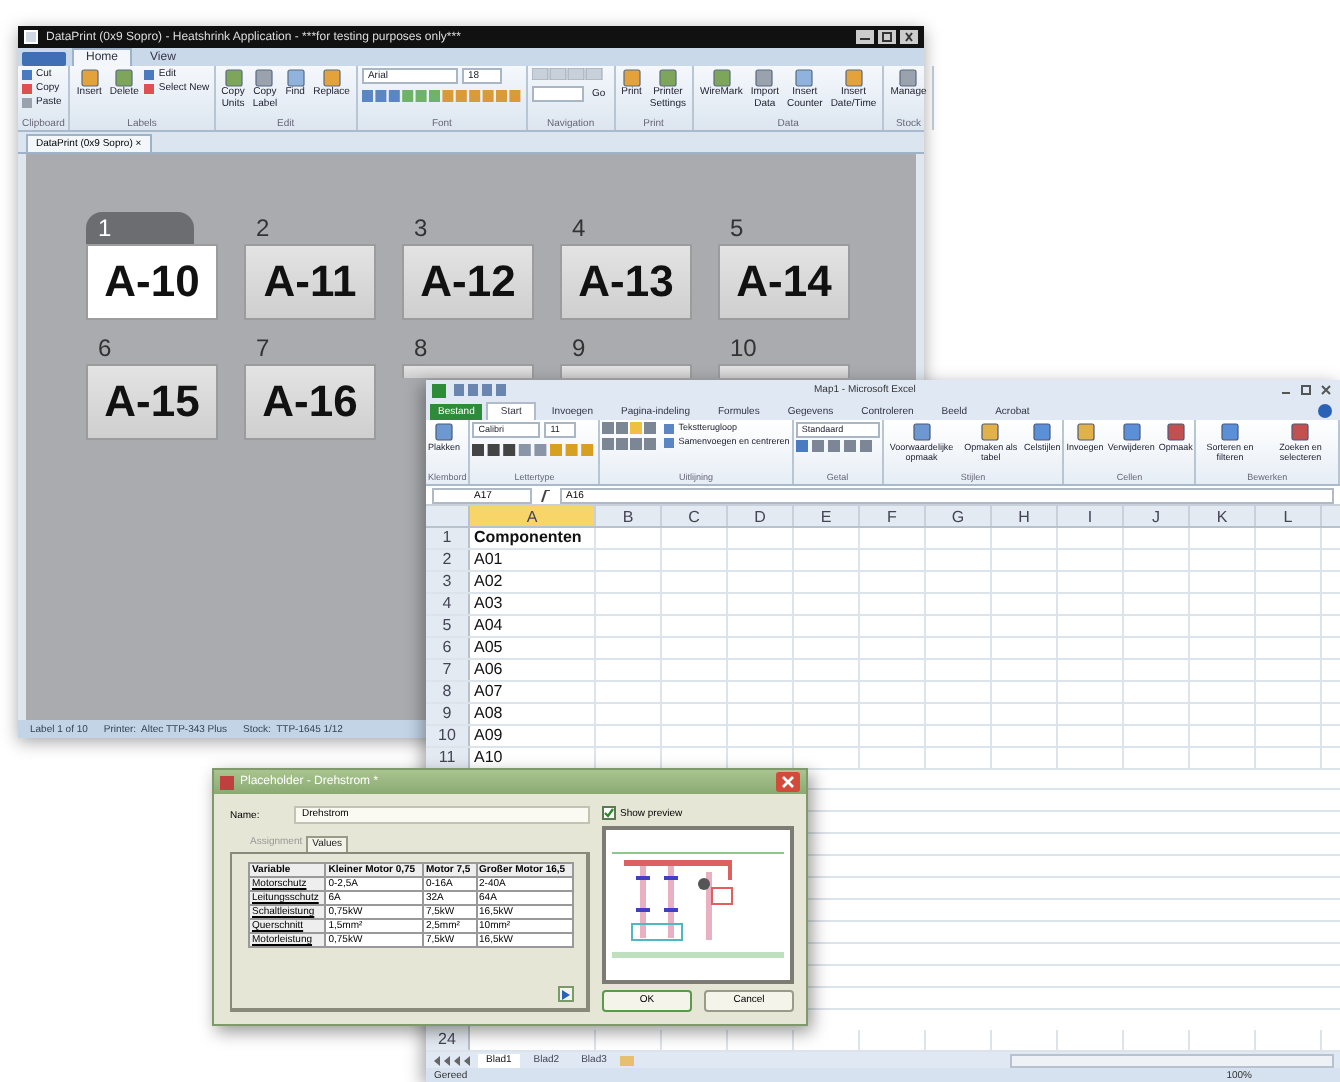 The height and width of the screenshot is (1082, 1340). What do you see at coordinates (534, 451) in the screenshot?
I see `formatting-toolbar-drawing` at bounding box center [534, 451].